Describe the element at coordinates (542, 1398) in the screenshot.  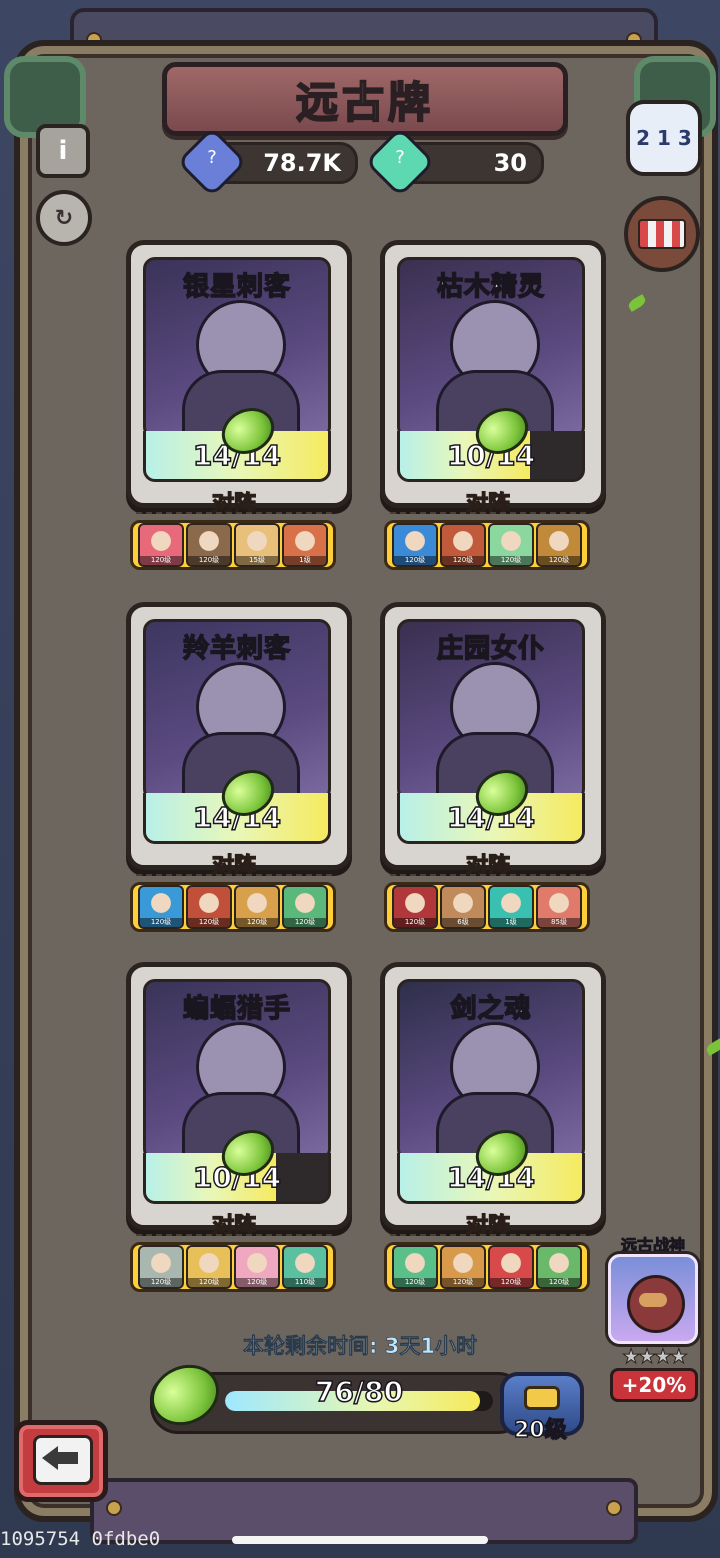
I see `chest-lock` at that location.